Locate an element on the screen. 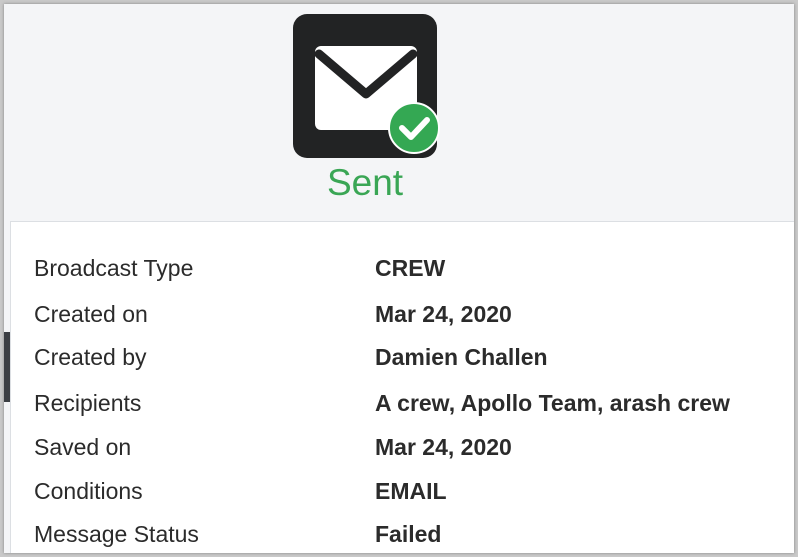  check-circle-icon is located at coordinates (414, 128).